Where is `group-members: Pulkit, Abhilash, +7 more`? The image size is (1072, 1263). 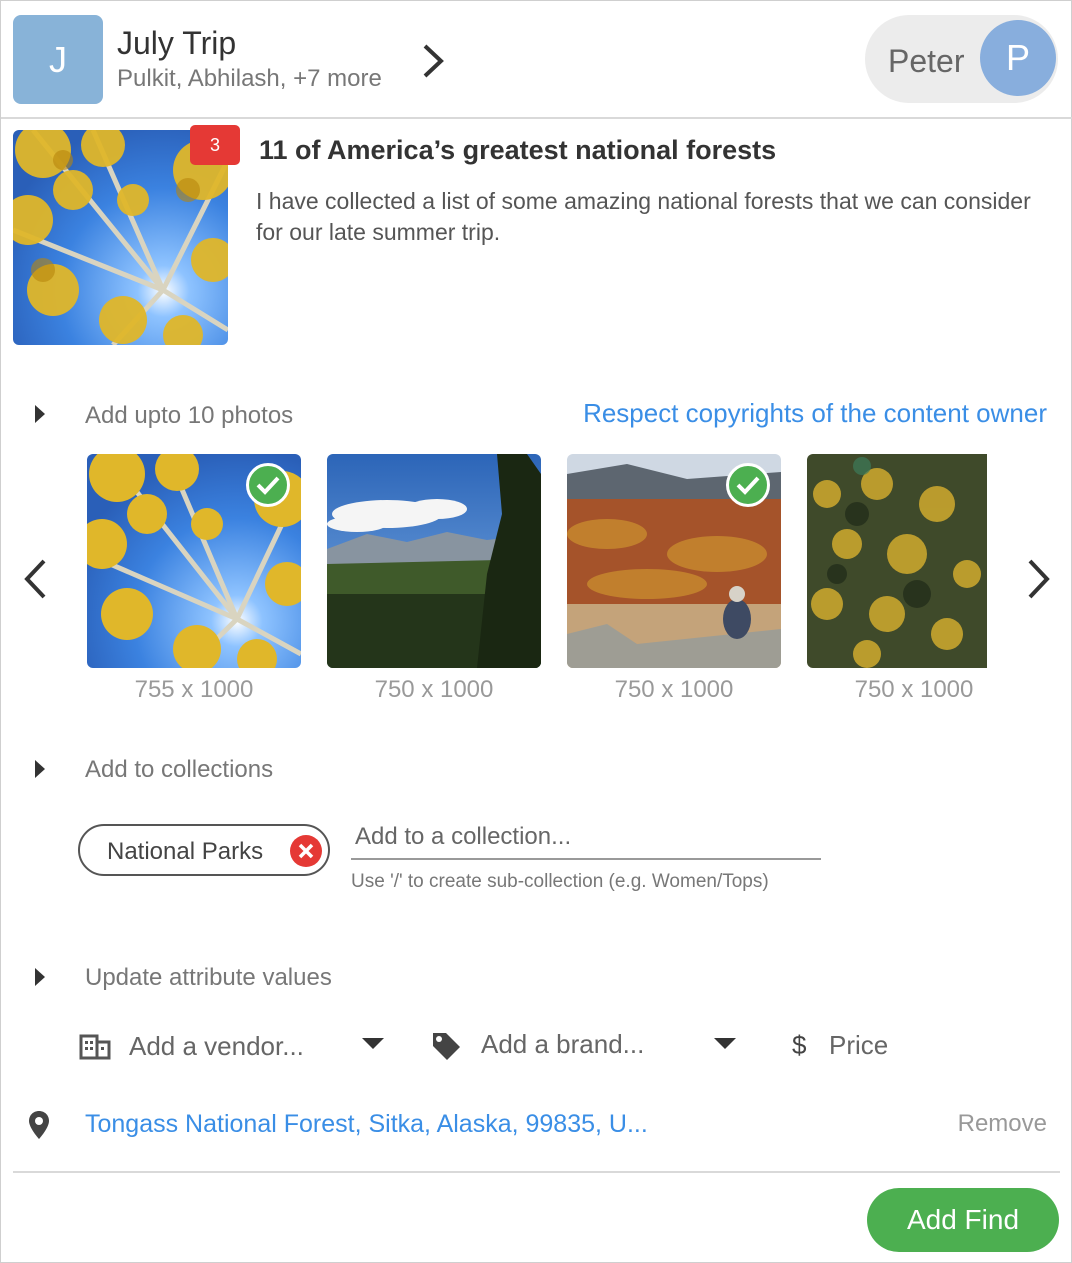
group-members: Pulkit, Abhilash, +7 more is located at coordinates (249, 78).